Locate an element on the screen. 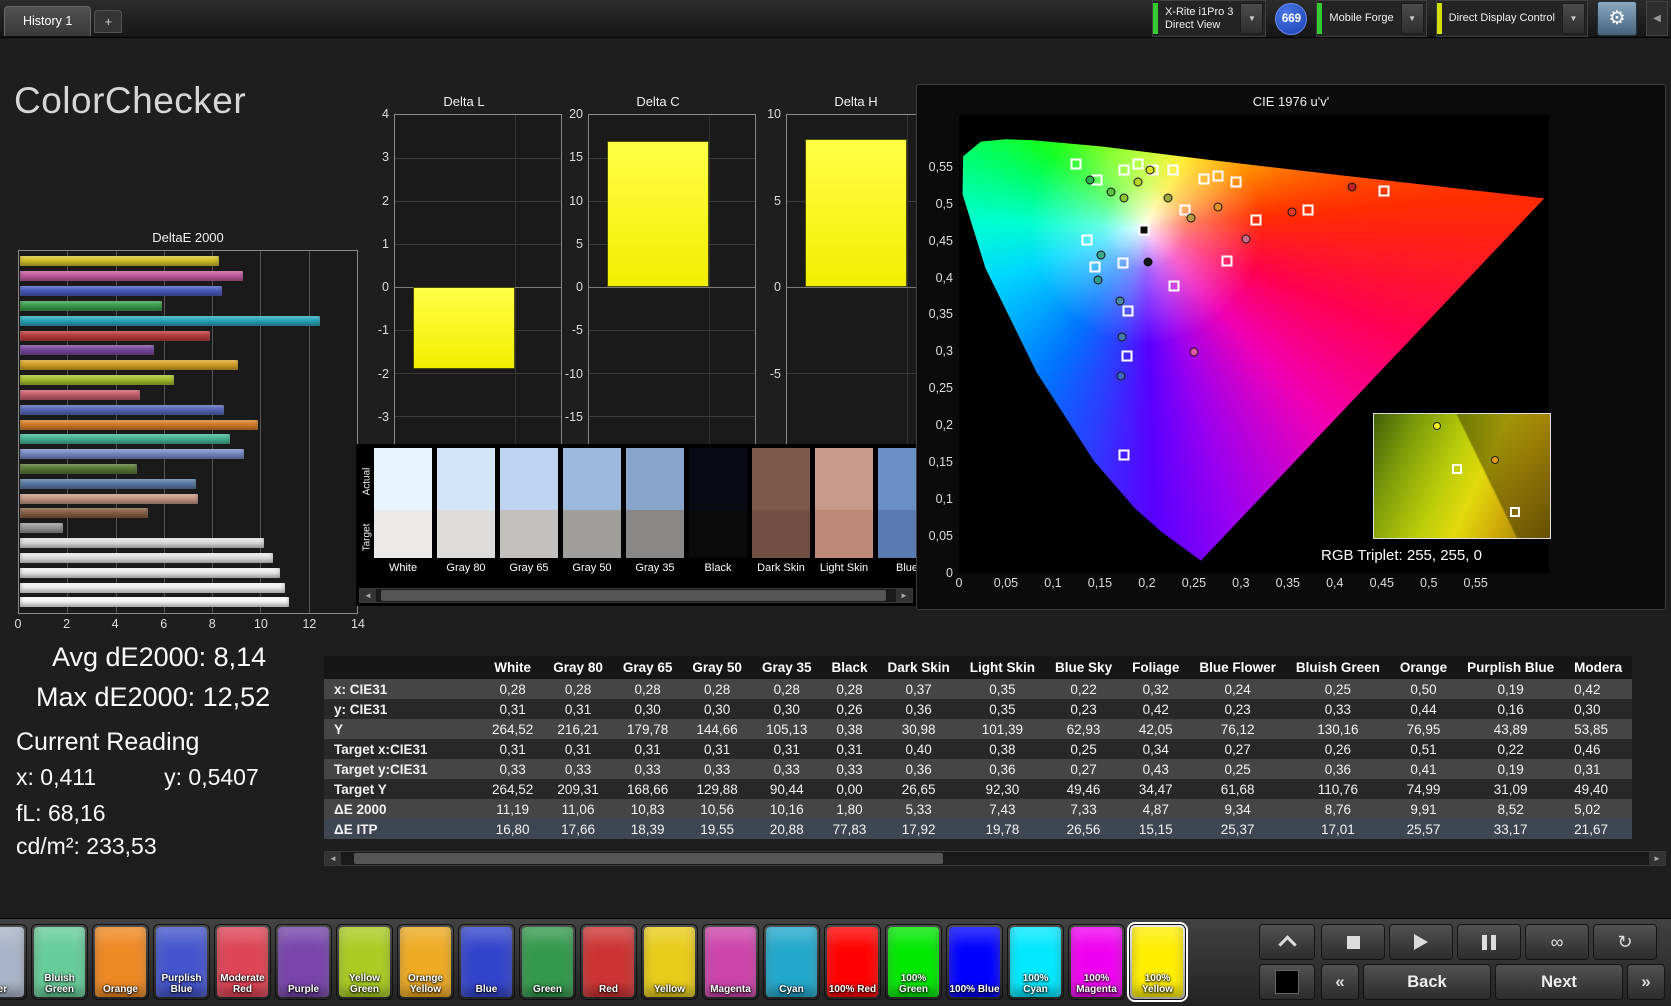  patch-label: Red is located at coordinates (608, 989).